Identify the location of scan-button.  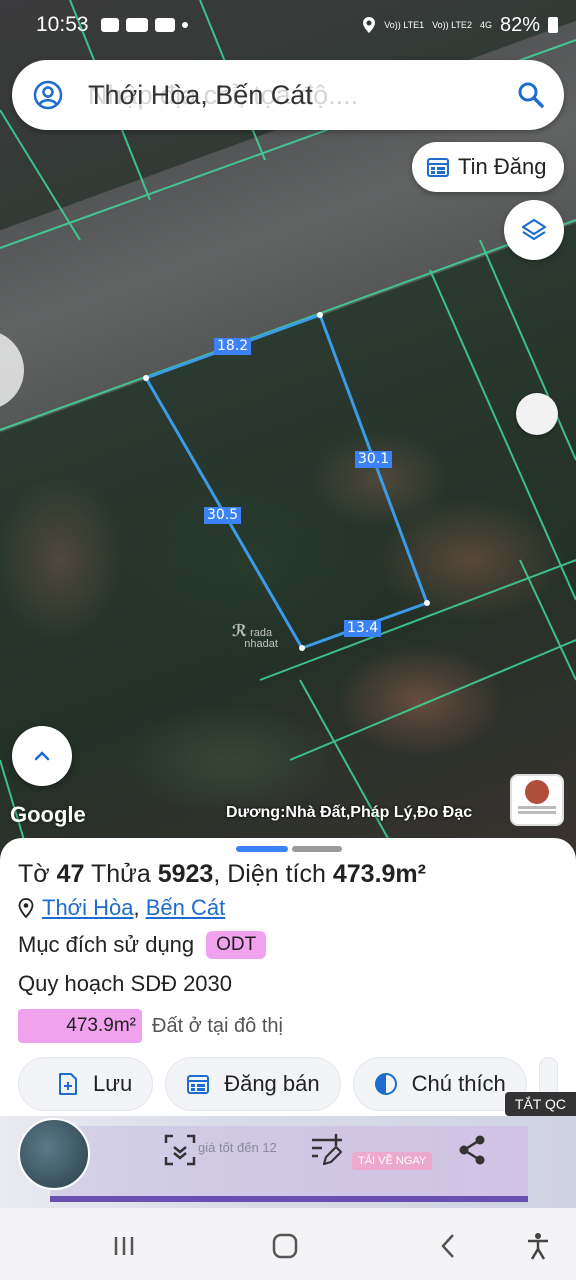
(180, 1150).